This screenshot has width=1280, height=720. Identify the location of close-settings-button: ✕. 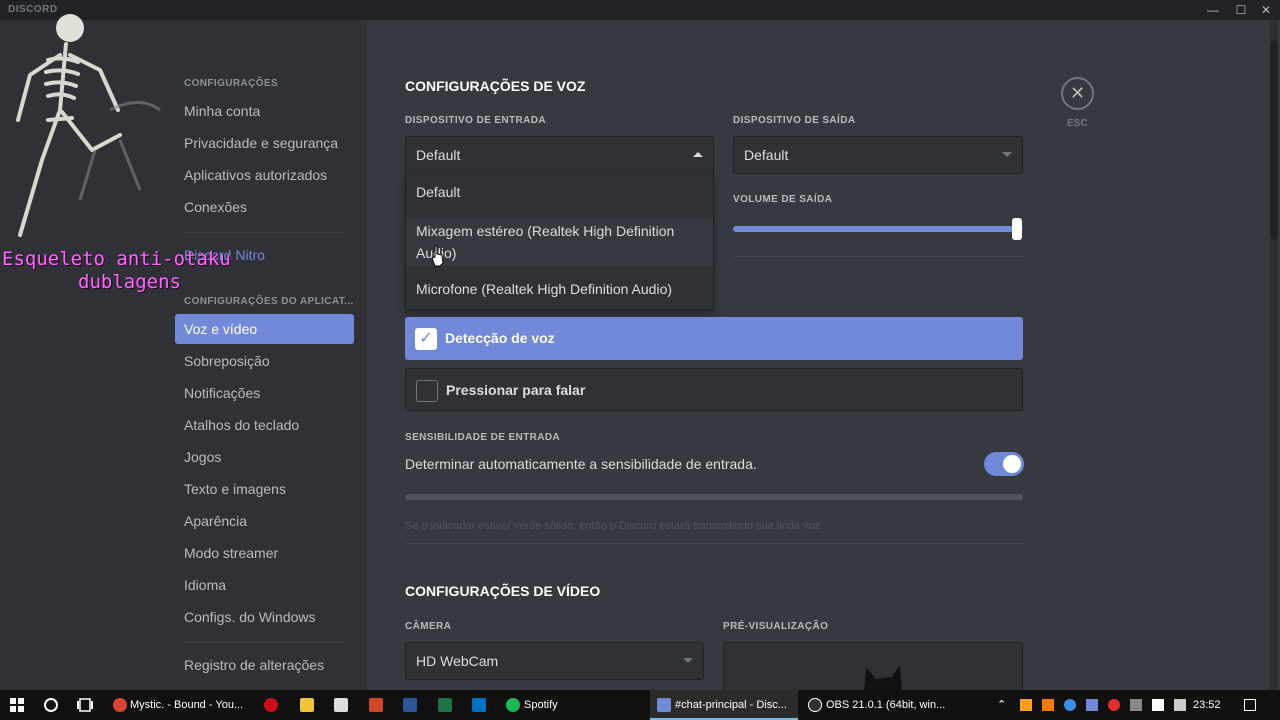
(1077, 93).